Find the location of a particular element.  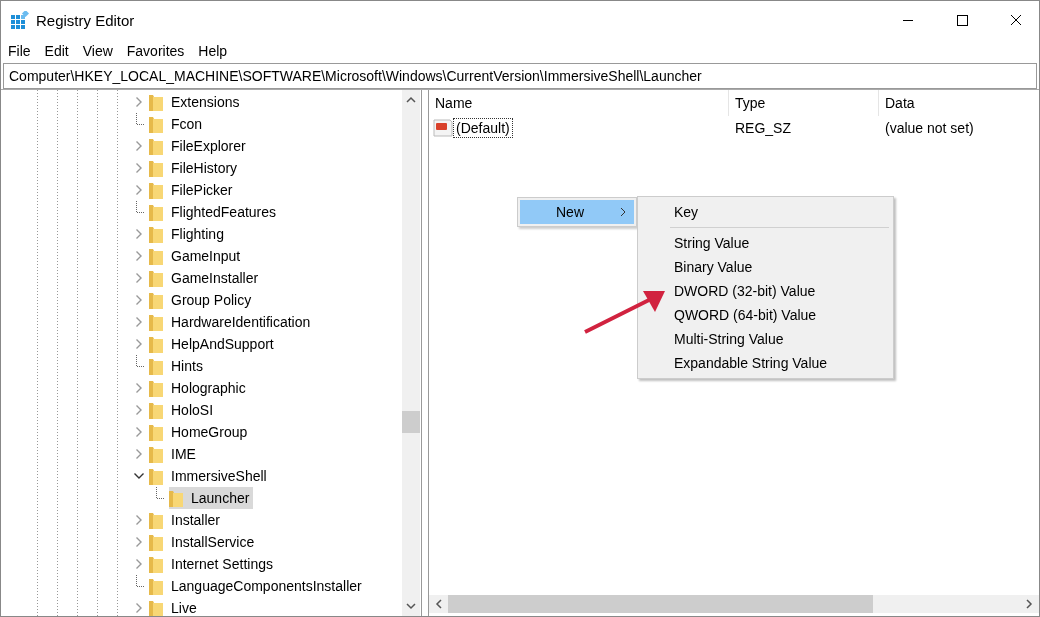

tree-item: FileHistory is located at coordinates (195, 168).